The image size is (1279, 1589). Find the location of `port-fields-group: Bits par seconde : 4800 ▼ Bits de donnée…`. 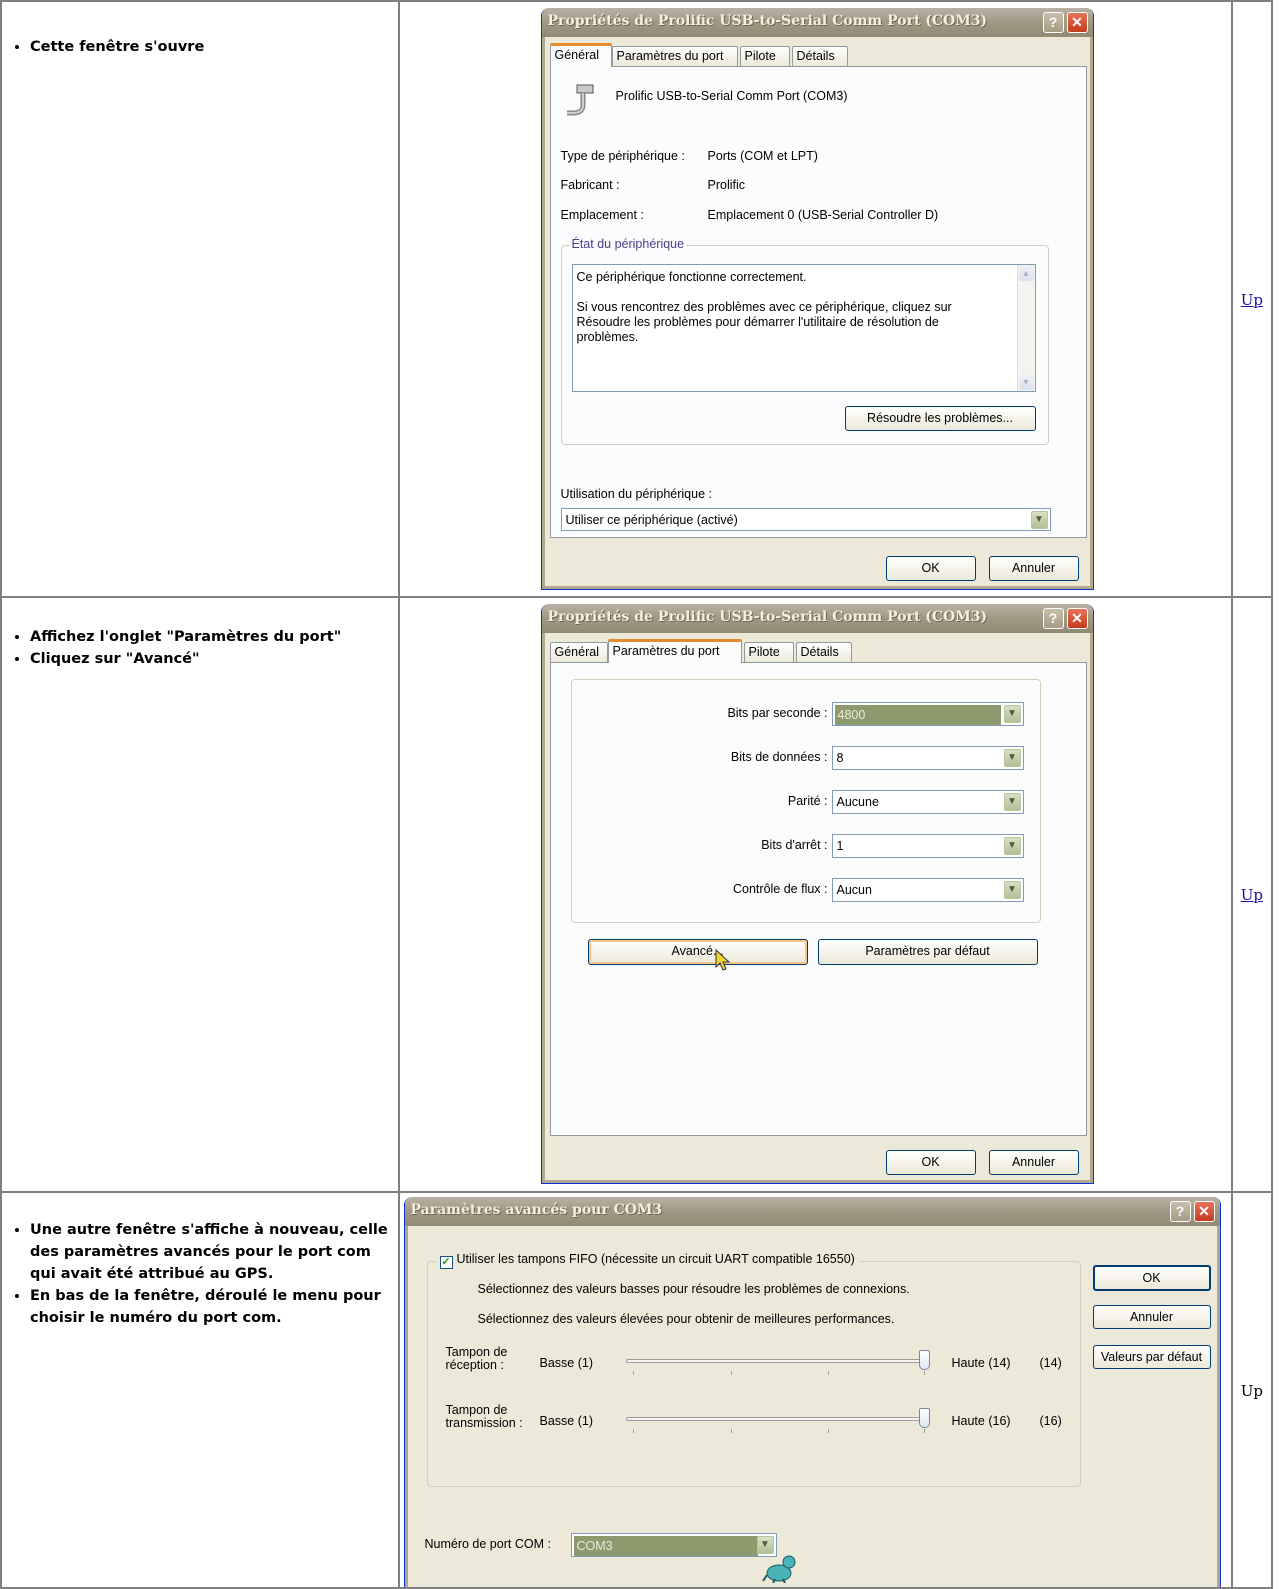

port-fields-group: Bits par seconde : 4800 ▼ Bits de donnée… is located at coordinates (805, 801).